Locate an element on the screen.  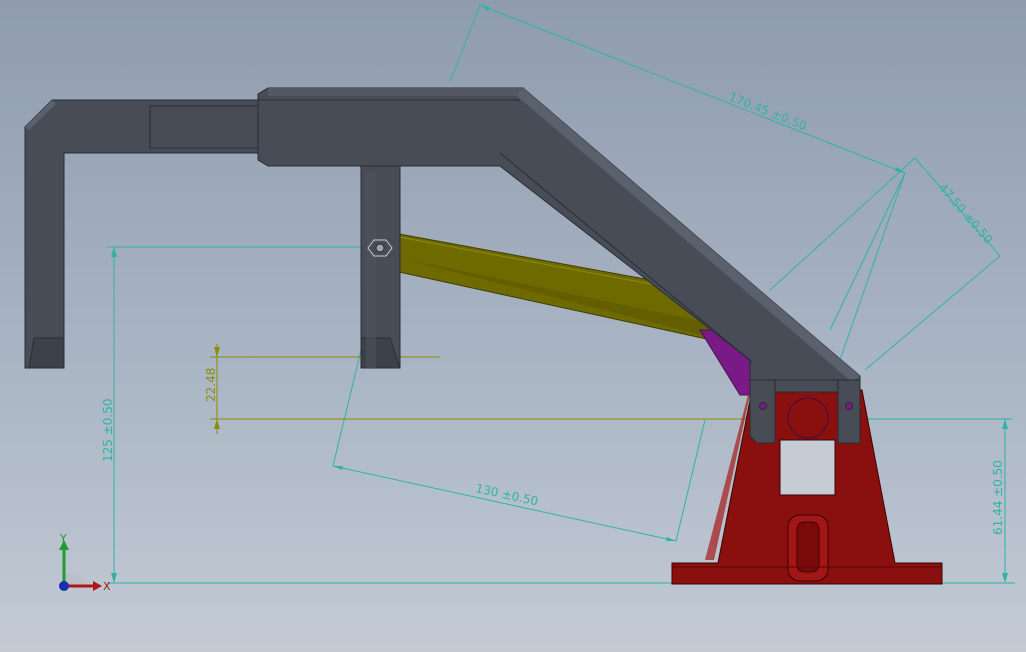
dim-170-label: 170.45 ±0.50 is located at coordinates (768, 111).